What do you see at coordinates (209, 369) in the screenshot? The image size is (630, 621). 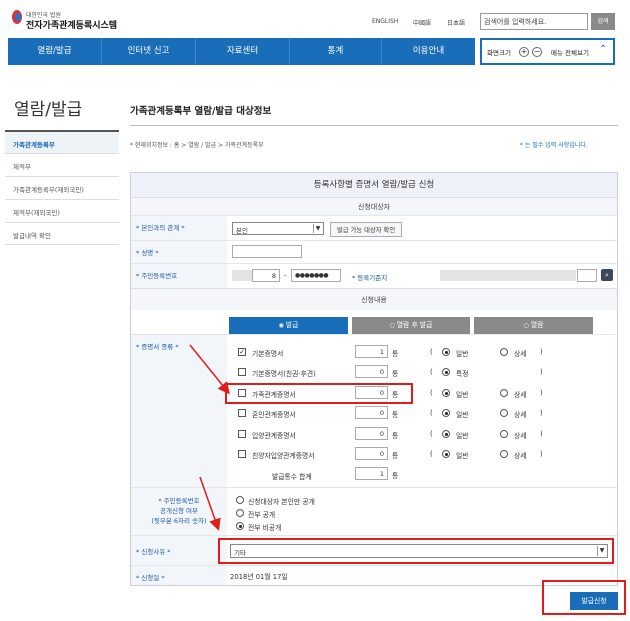 I see `arrow-to-family-cert` at bounding box center [209, 369].